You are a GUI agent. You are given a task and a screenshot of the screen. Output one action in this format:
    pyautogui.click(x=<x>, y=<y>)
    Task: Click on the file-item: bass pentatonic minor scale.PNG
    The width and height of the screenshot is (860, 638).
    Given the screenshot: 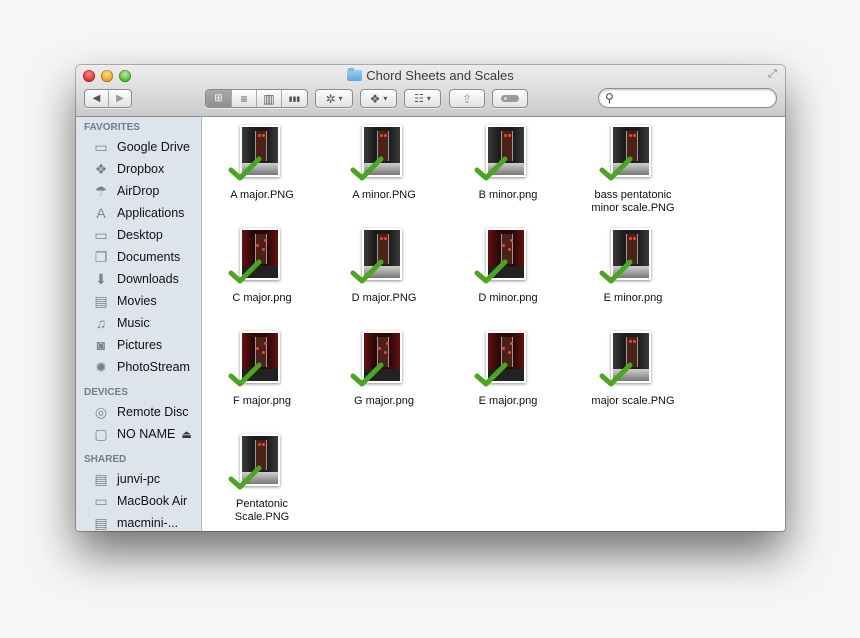 What is the action you would take?
    pyautogui.click(x=633, y=170)
    